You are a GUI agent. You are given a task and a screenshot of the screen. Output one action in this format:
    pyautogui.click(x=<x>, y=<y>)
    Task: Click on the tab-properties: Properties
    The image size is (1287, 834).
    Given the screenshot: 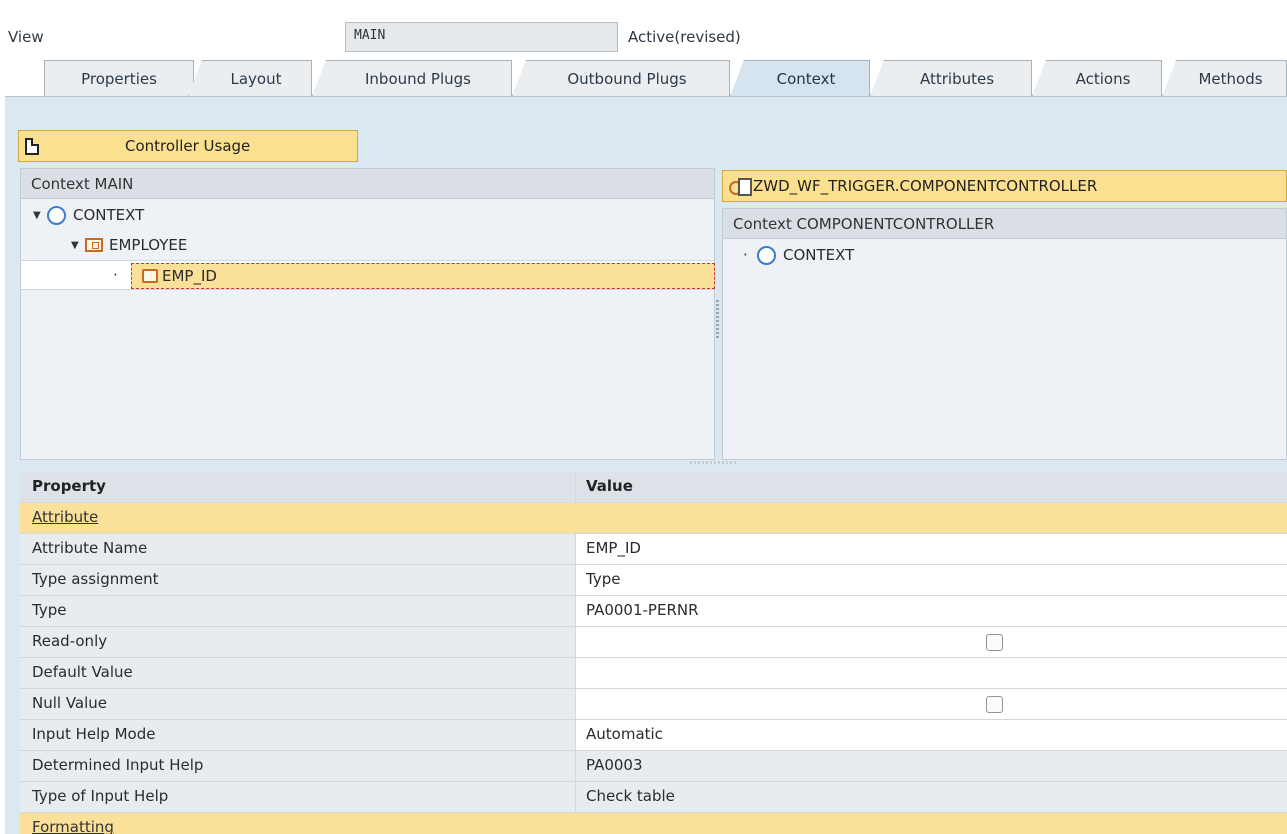 What is the action you would take?
    pyautogui.click(x=119, y=78)
    